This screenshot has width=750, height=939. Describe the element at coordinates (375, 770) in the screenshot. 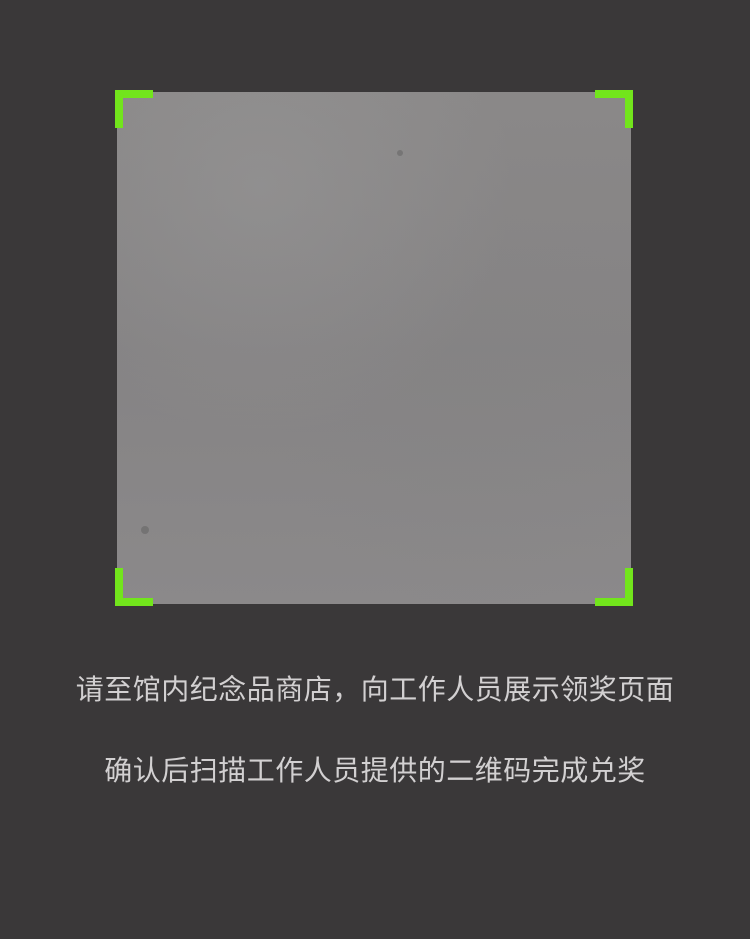

I see `instruction-line-two: 确认后扫描工作人员提供的二维码完成兑奖` at that location.